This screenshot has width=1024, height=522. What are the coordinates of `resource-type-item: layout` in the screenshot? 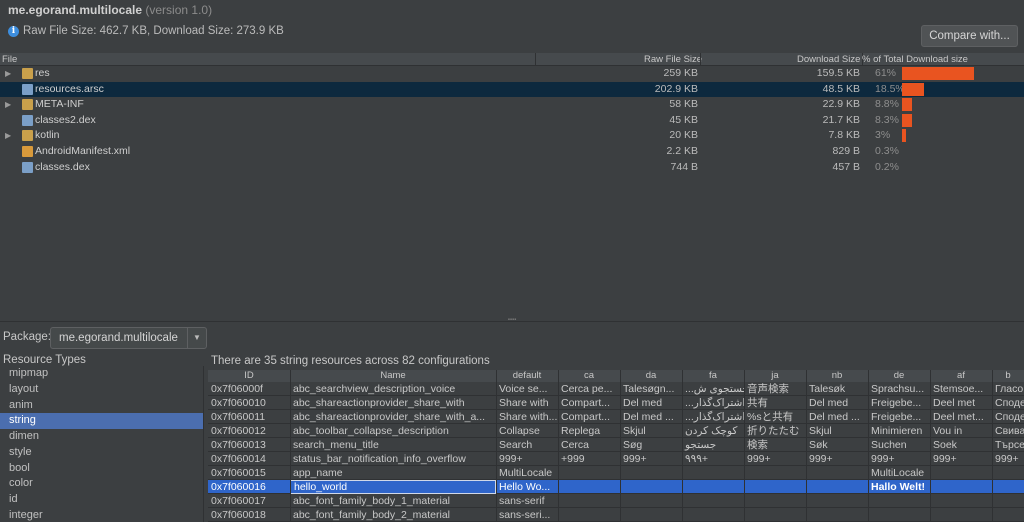 It's located at (101, 390).